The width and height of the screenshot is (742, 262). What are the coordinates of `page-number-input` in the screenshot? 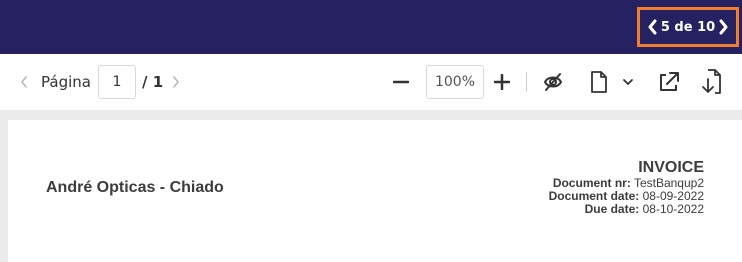 It's located at (117, 82).